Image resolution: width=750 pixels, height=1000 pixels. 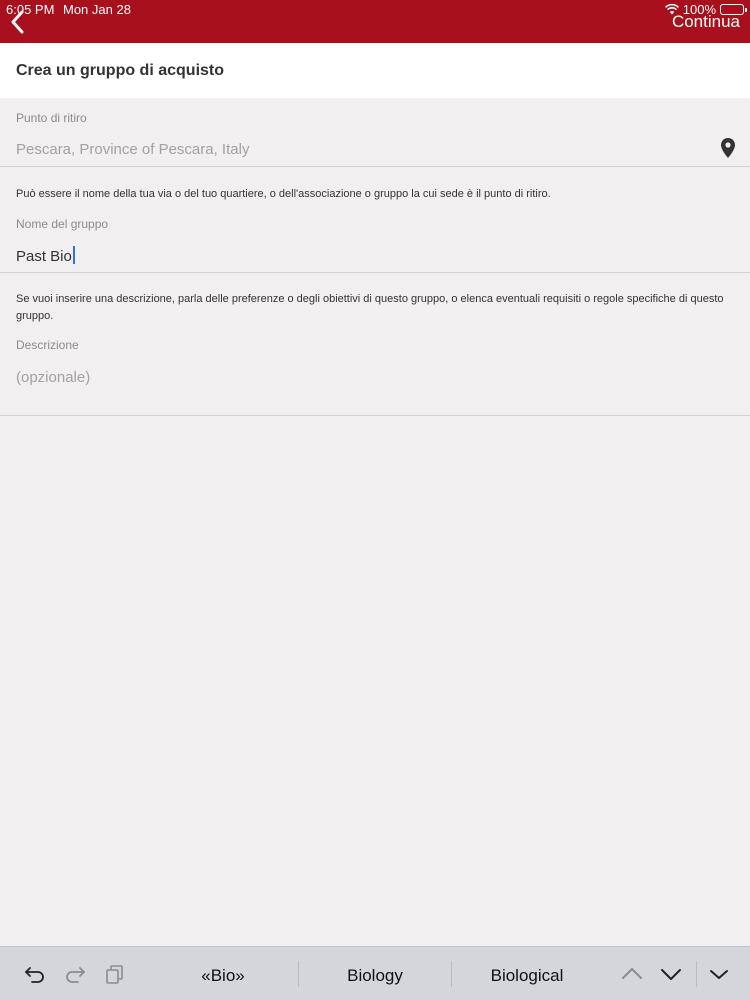 I want to click on group-name-input: Past Bio, so click(x=45, y=255).